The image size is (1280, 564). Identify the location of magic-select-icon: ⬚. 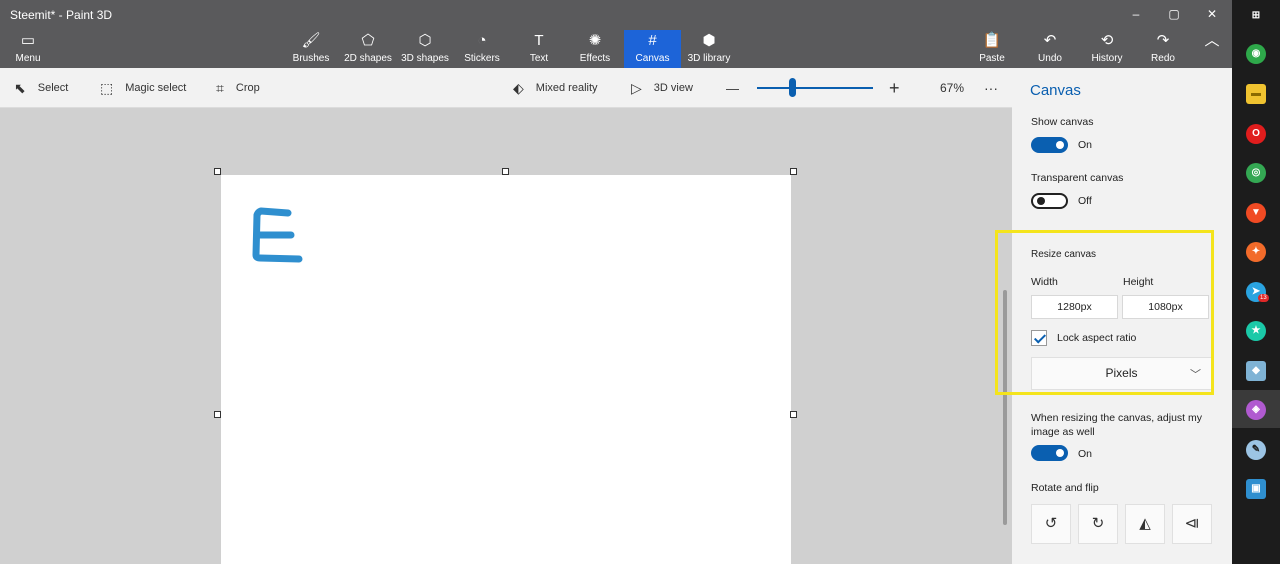
(107, 87).